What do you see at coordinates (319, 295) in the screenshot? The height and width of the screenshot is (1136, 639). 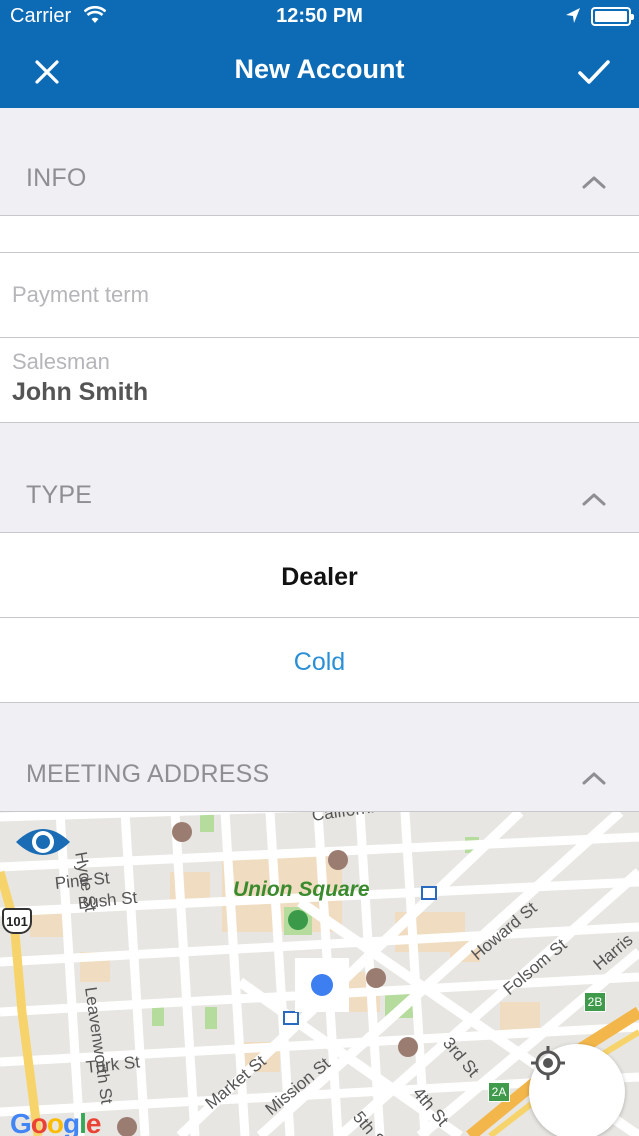 I see `payment-term-field: Payment term` at bounding box center [319, 295].